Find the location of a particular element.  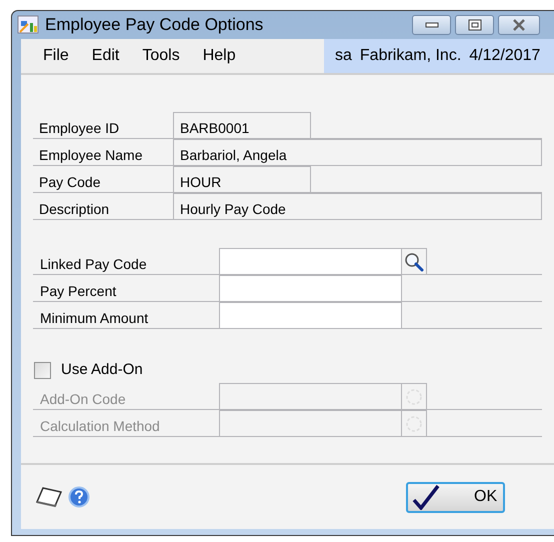

close-icon is located at coordinates (519, 25).